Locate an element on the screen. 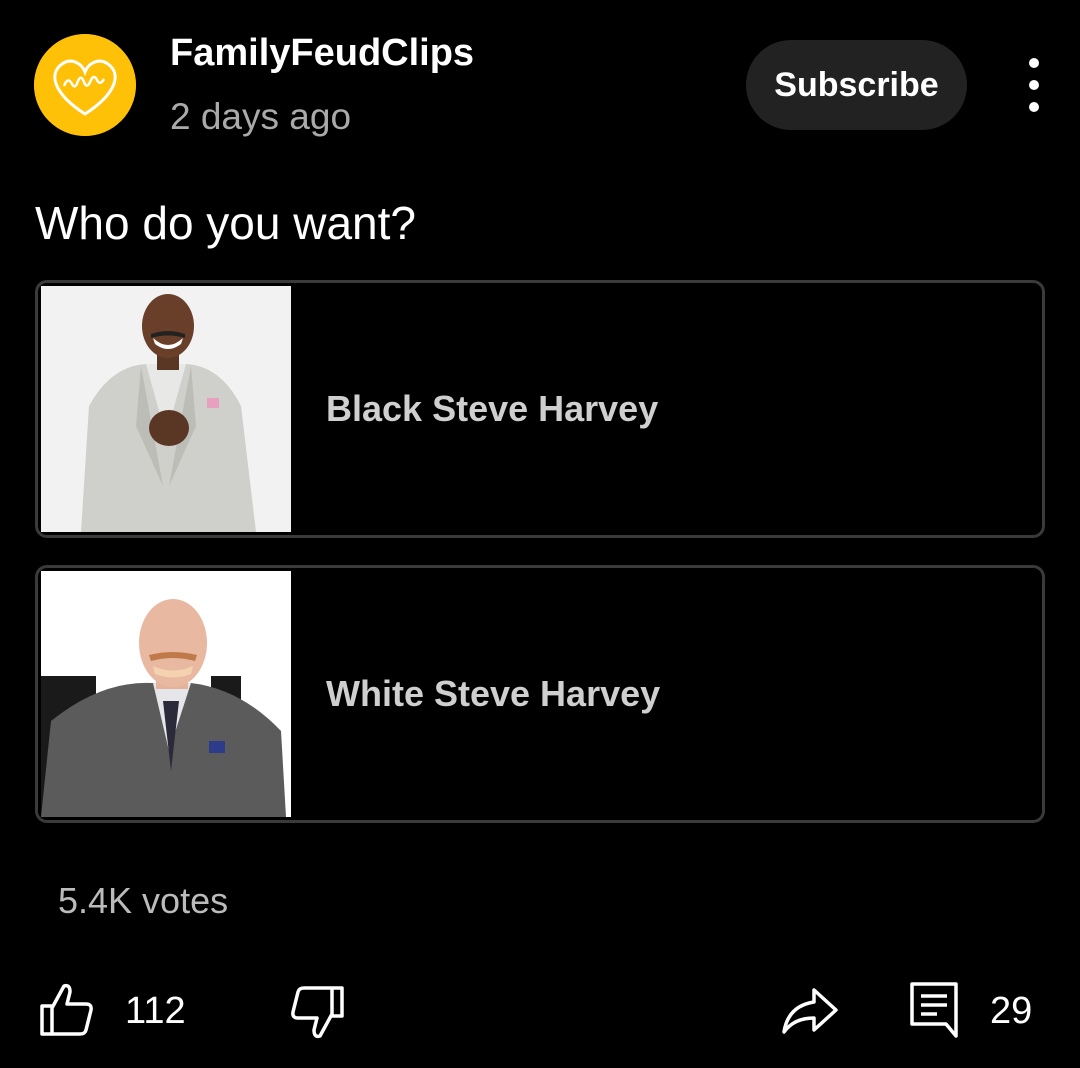 The height and width of the screenshot is (1068, 1080). comment-icon is located at coordinates (934, 1010).